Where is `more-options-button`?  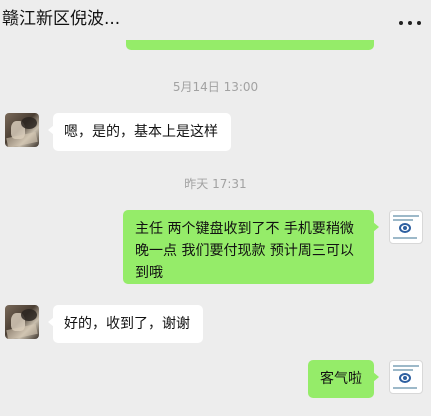 more-options-button is located at coordinates (410, 23).